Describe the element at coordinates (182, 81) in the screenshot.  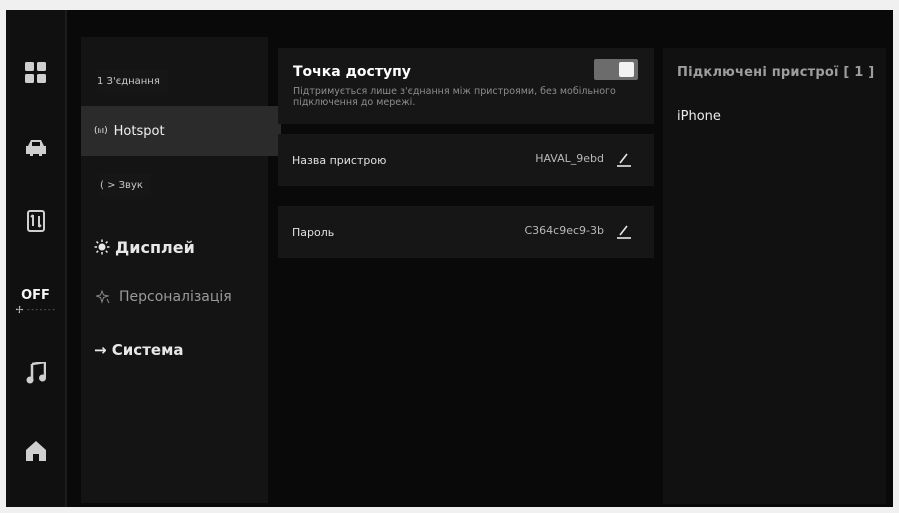
I see `menu-item-connection: 1 З'єднання` at that location.